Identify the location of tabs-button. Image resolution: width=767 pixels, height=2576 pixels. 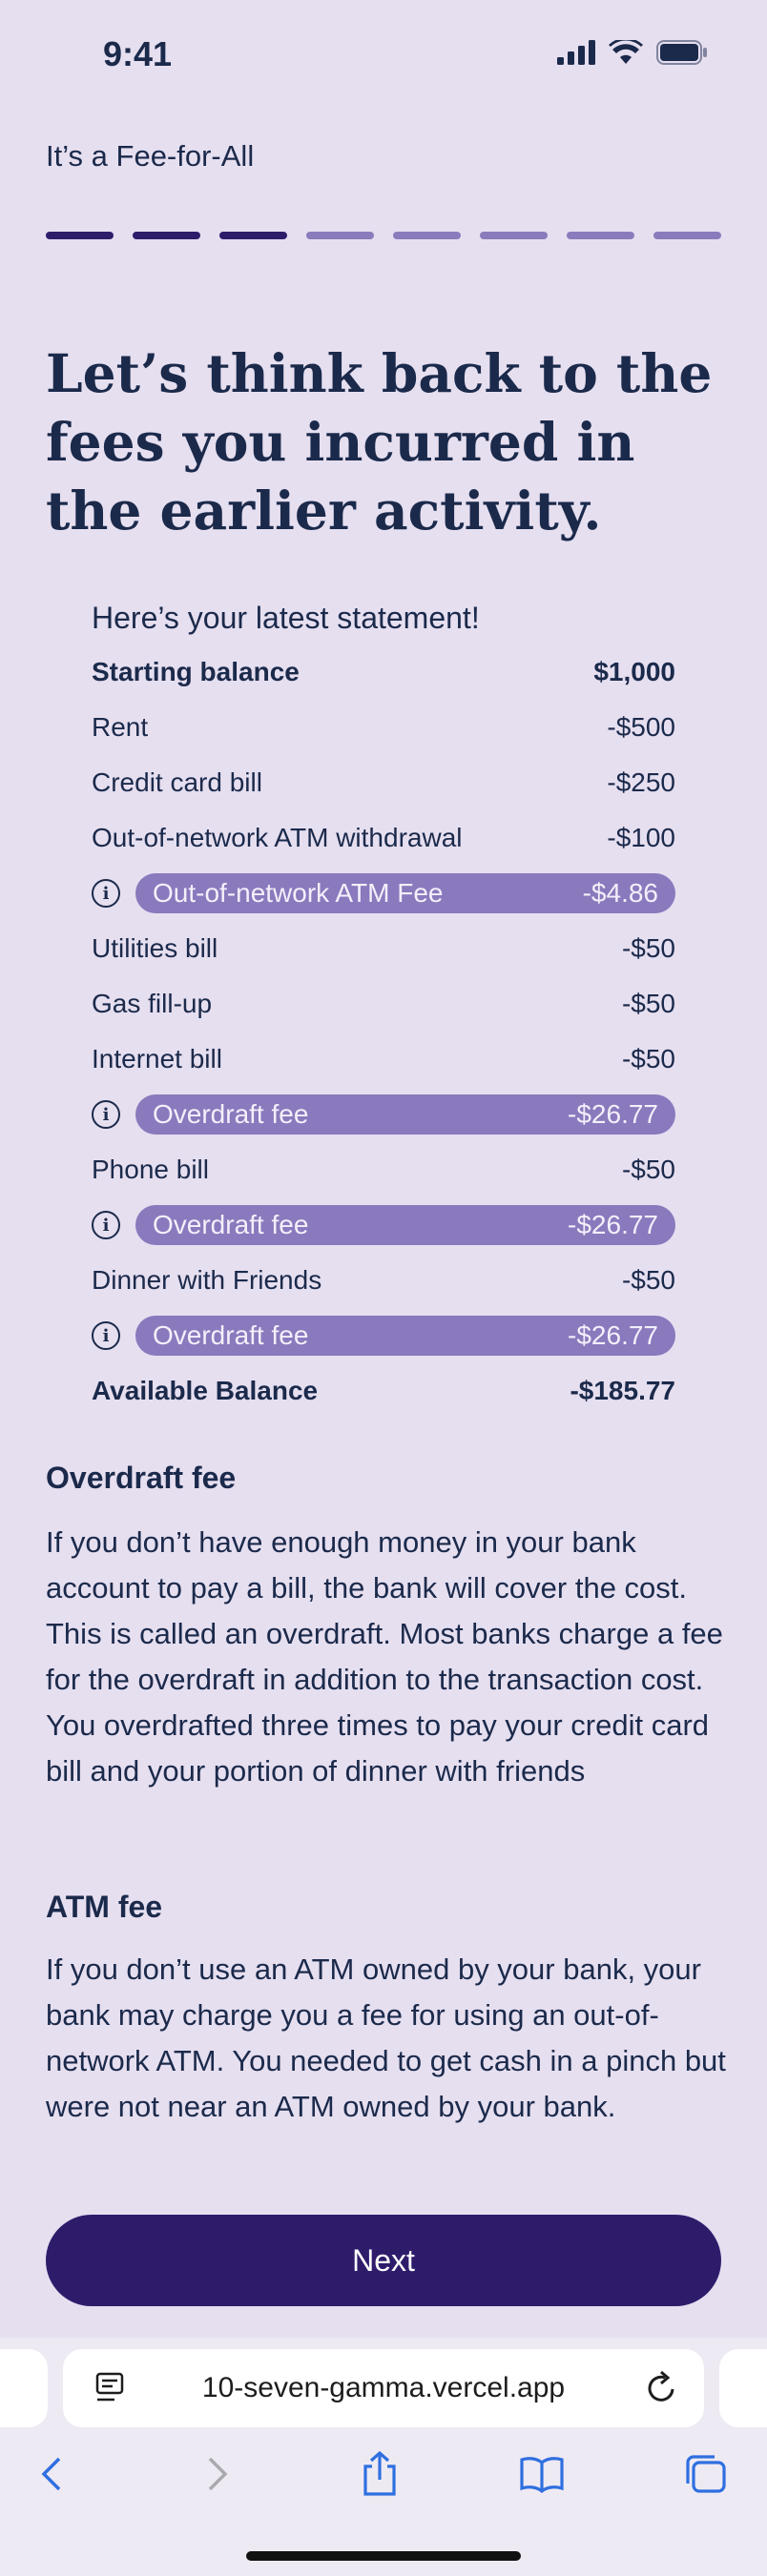
(706, 2474).